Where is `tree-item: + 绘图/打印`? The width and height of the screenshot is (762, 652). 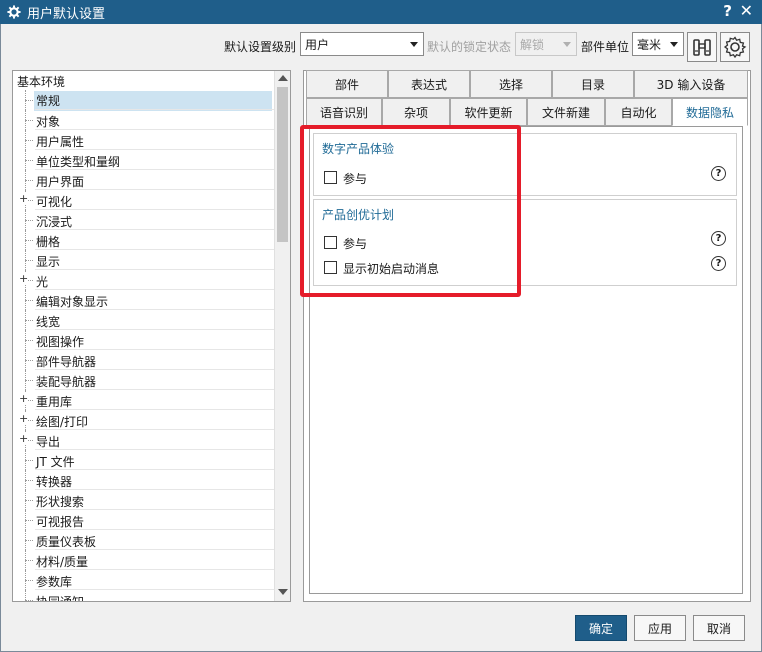
tree-item: + 绘图/打印 is located at coordinates (144, 420).